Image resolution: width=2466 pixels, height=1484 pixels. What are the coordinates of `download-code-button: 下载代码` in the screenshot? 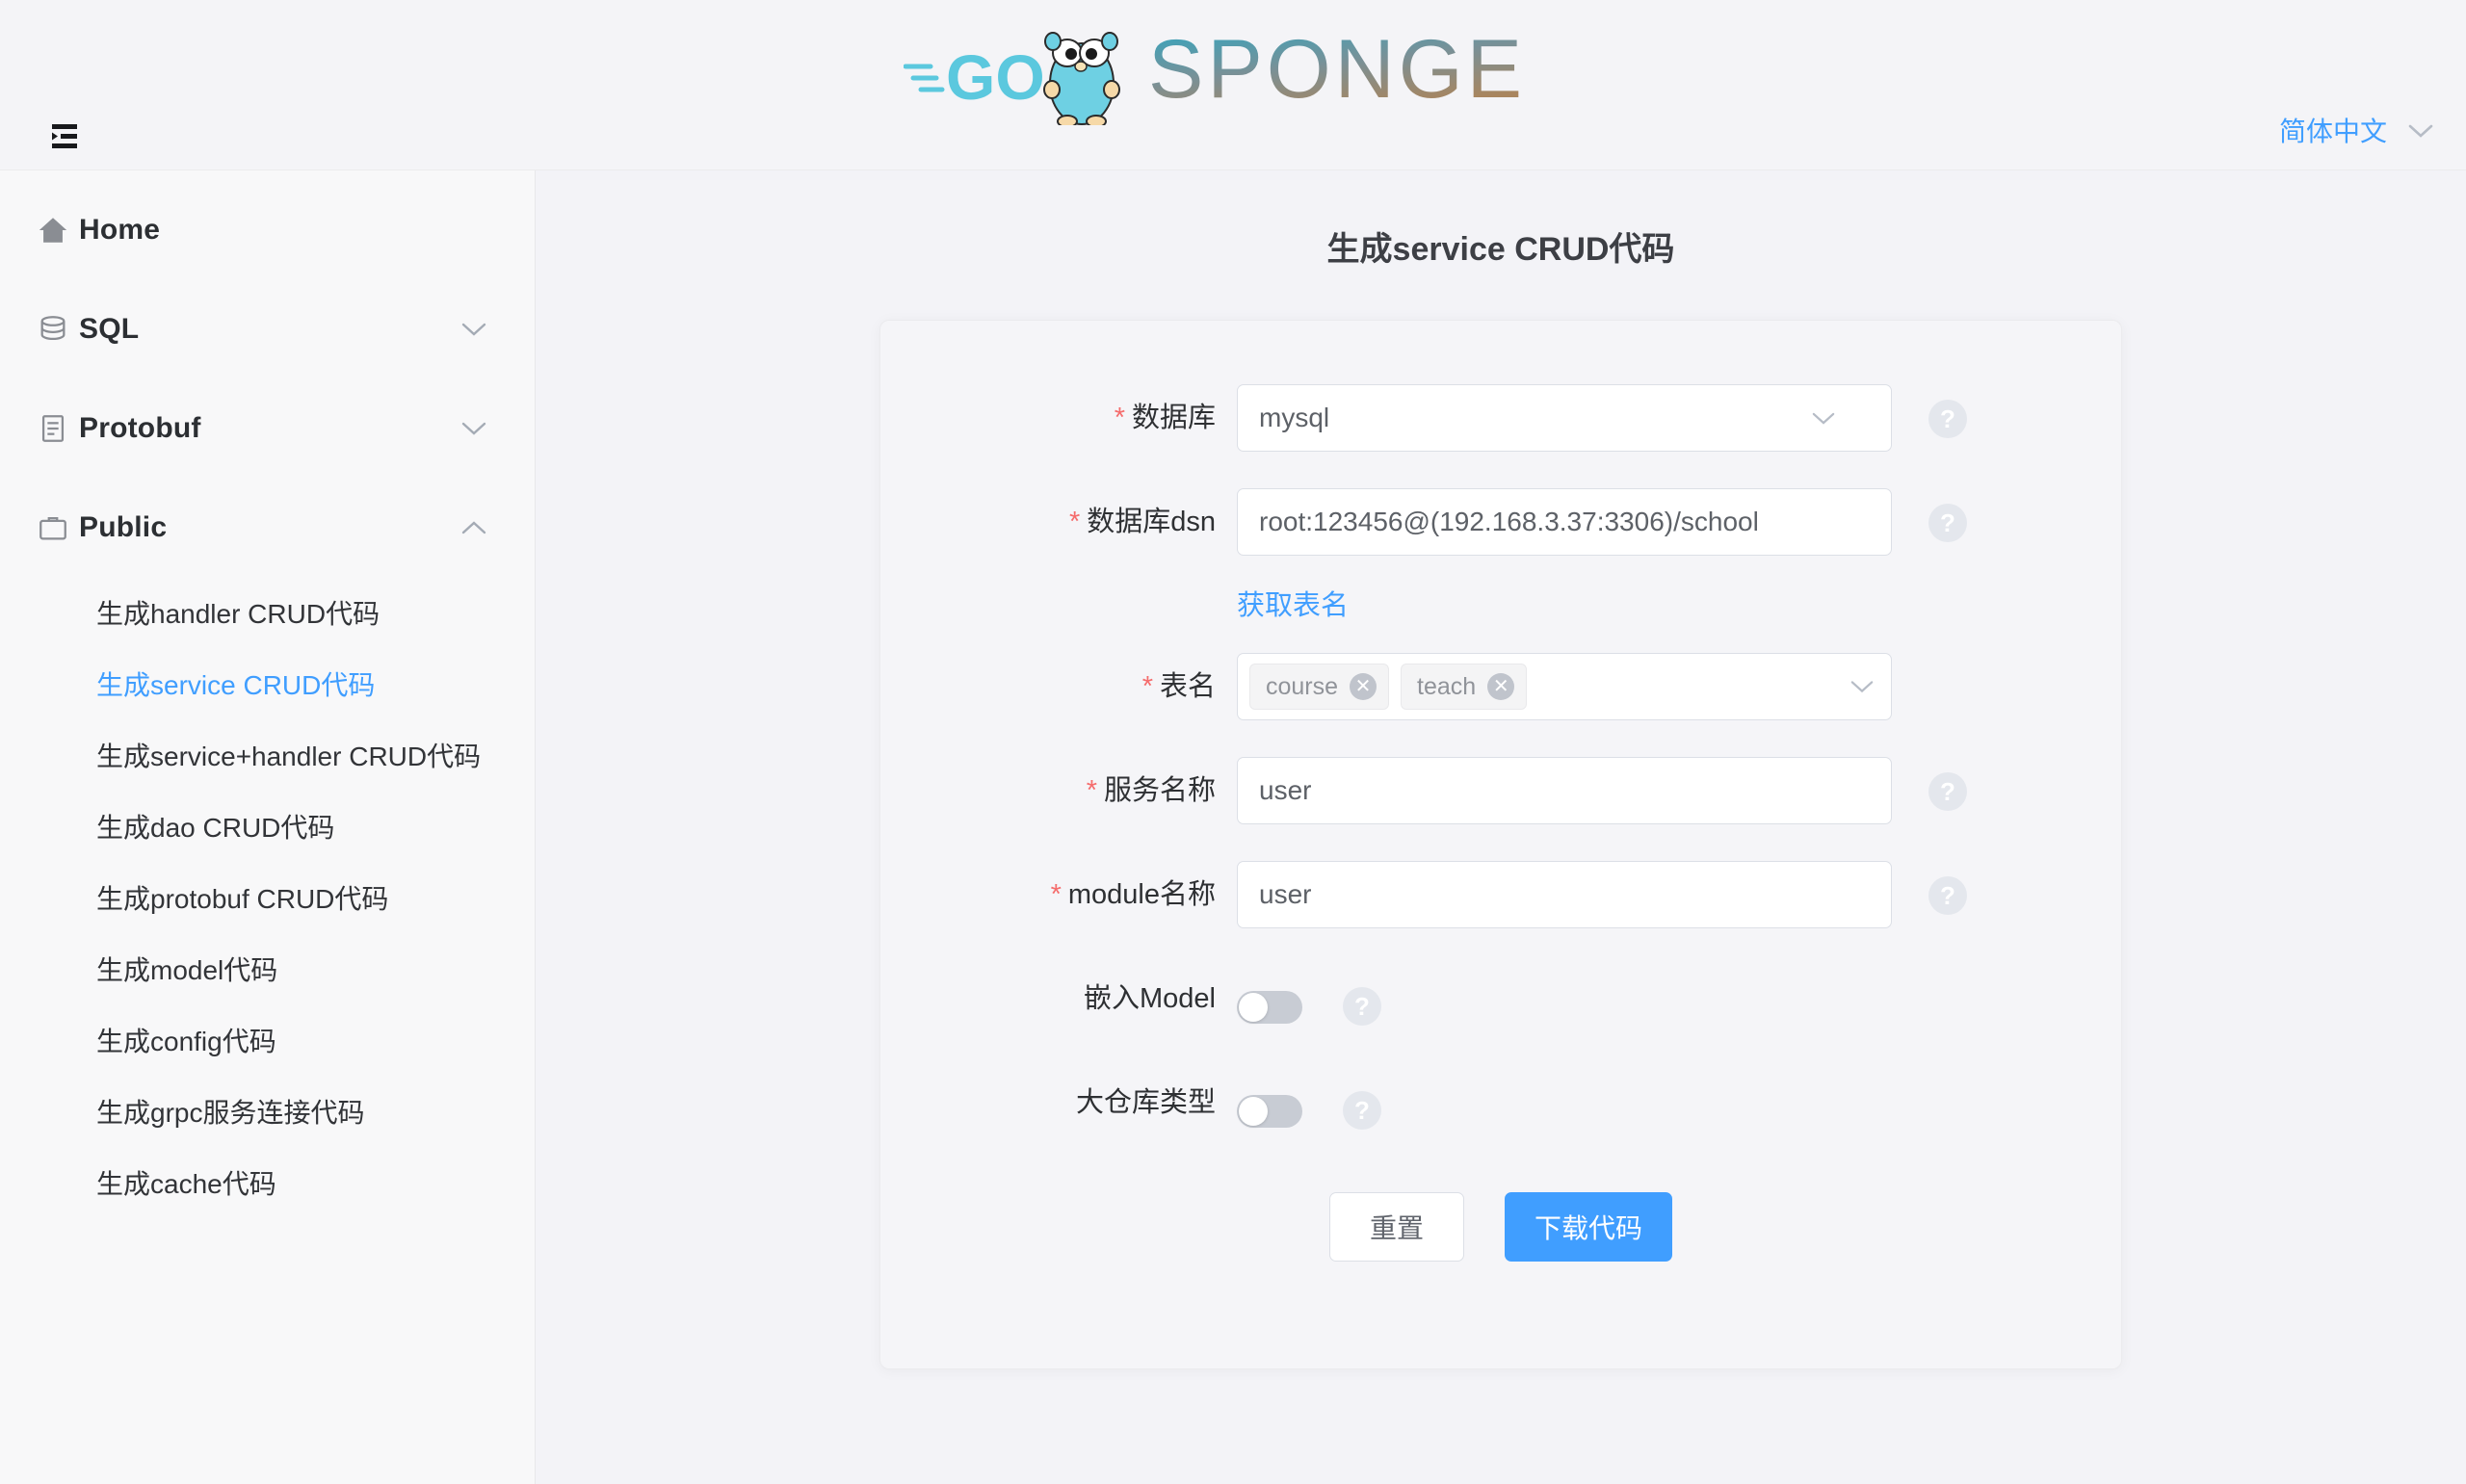 It's located at (1588, 1227).